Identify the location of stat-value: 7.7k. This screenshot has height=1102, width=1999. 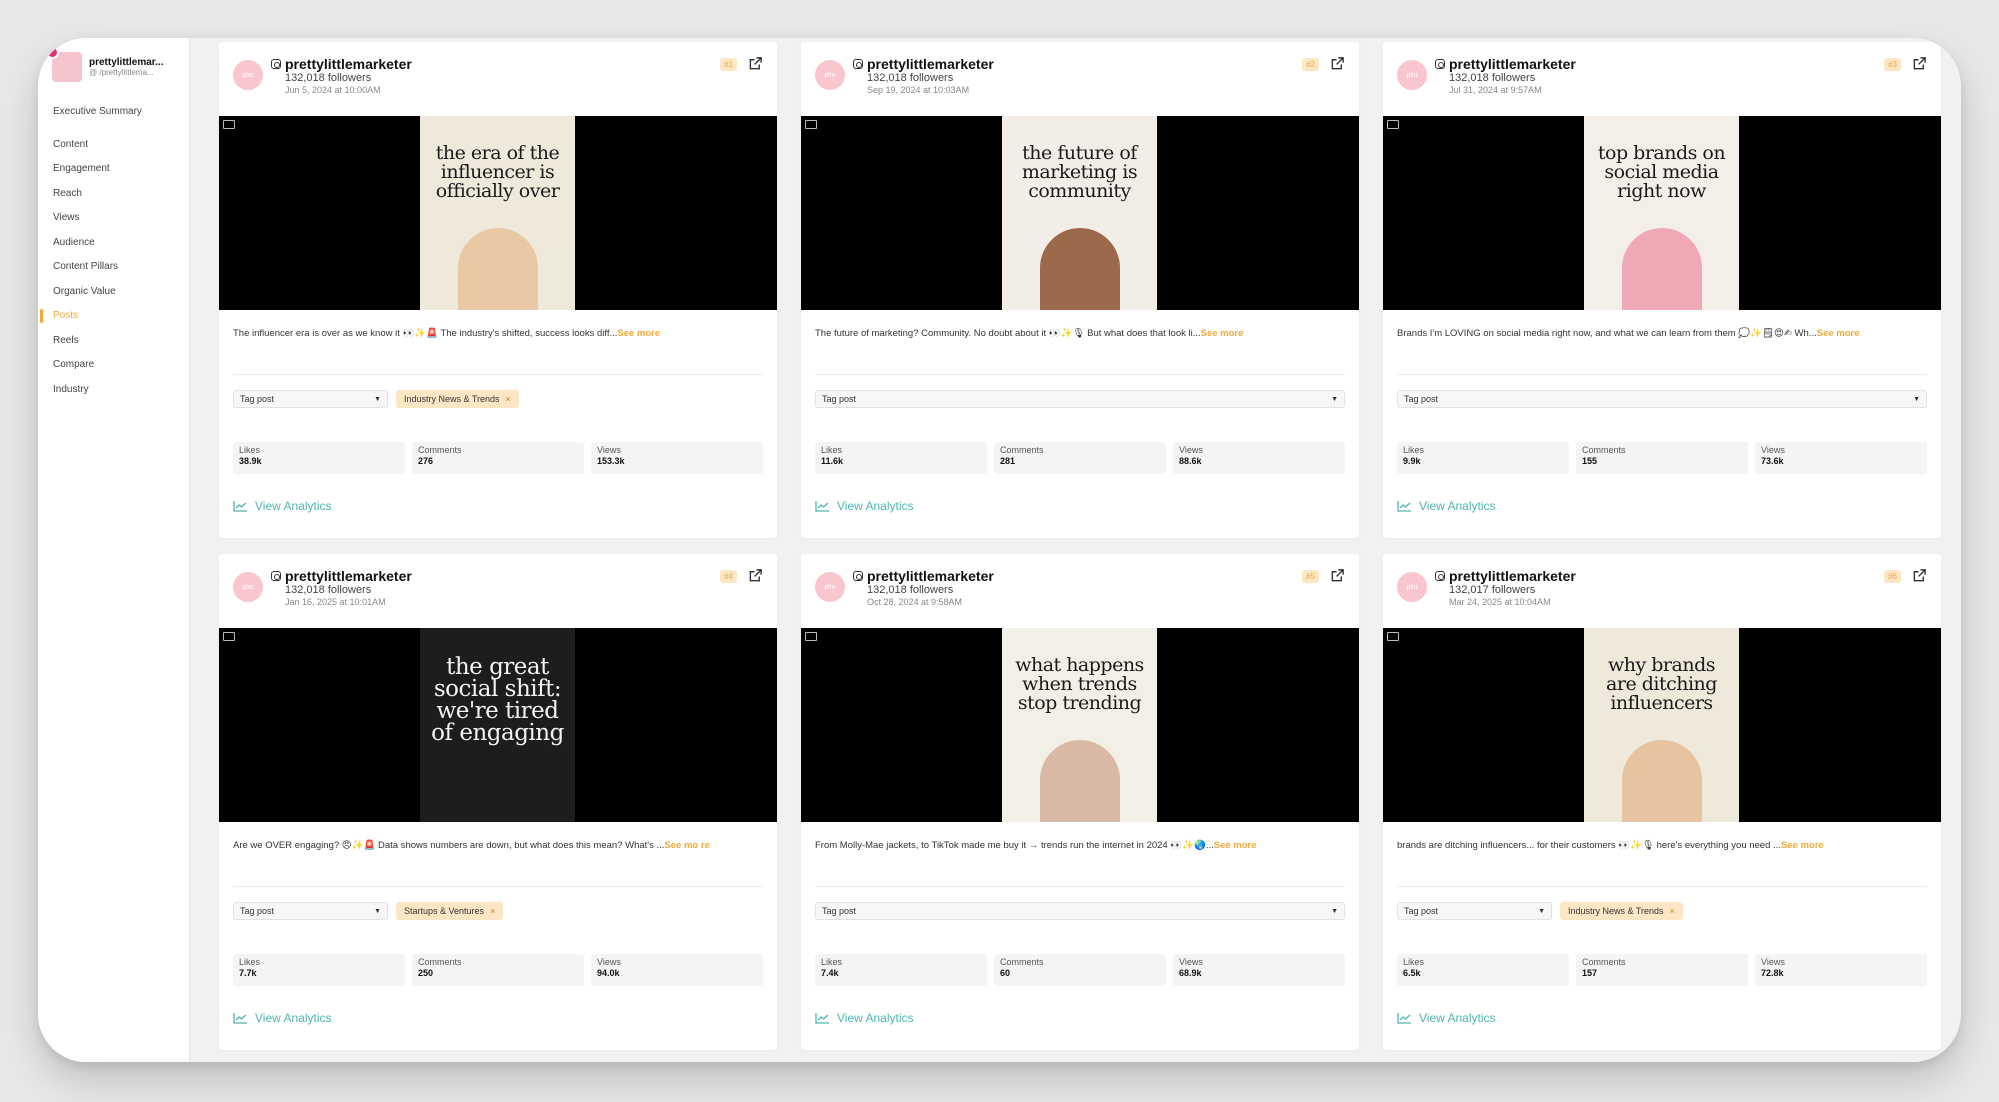
(248, 973).